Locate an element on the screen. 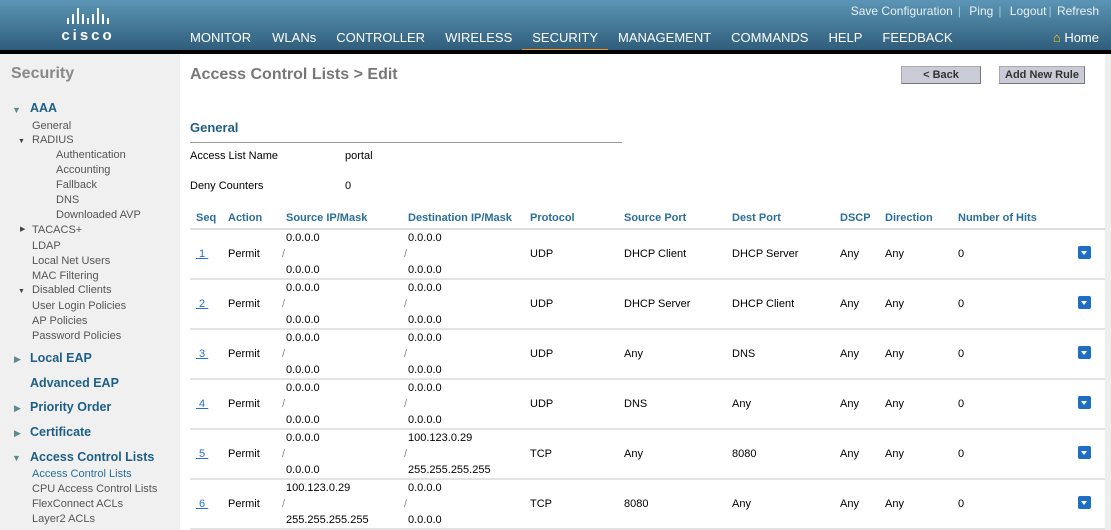 This screenshot has width=1111, height=530. seq-link: 6 is located at coordinates (202, 504).